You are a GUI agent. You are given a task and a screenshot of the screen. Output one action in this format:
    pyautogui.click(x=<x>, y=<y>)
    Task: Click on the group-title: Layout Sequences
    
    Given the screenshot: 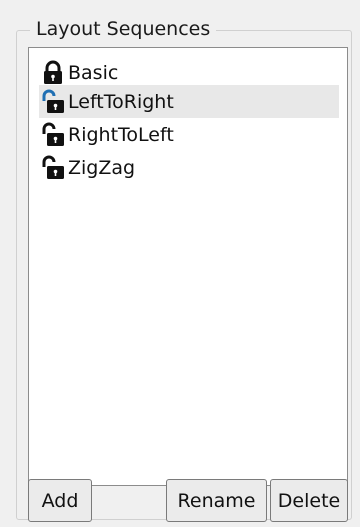 What is the action you would take?
    pyautogui.click(x=123, y=29)
    